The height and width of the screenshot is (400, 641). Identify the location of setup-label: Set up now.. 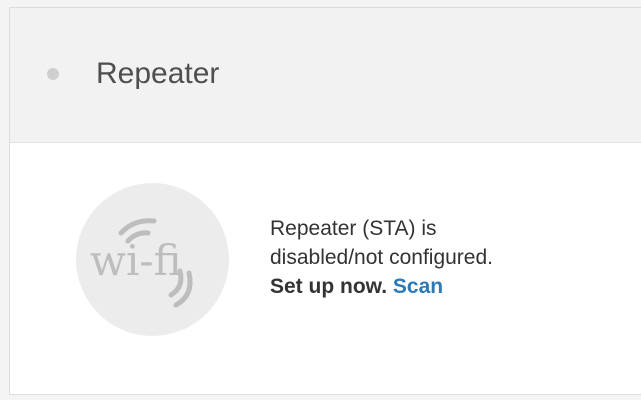
(329, 286).